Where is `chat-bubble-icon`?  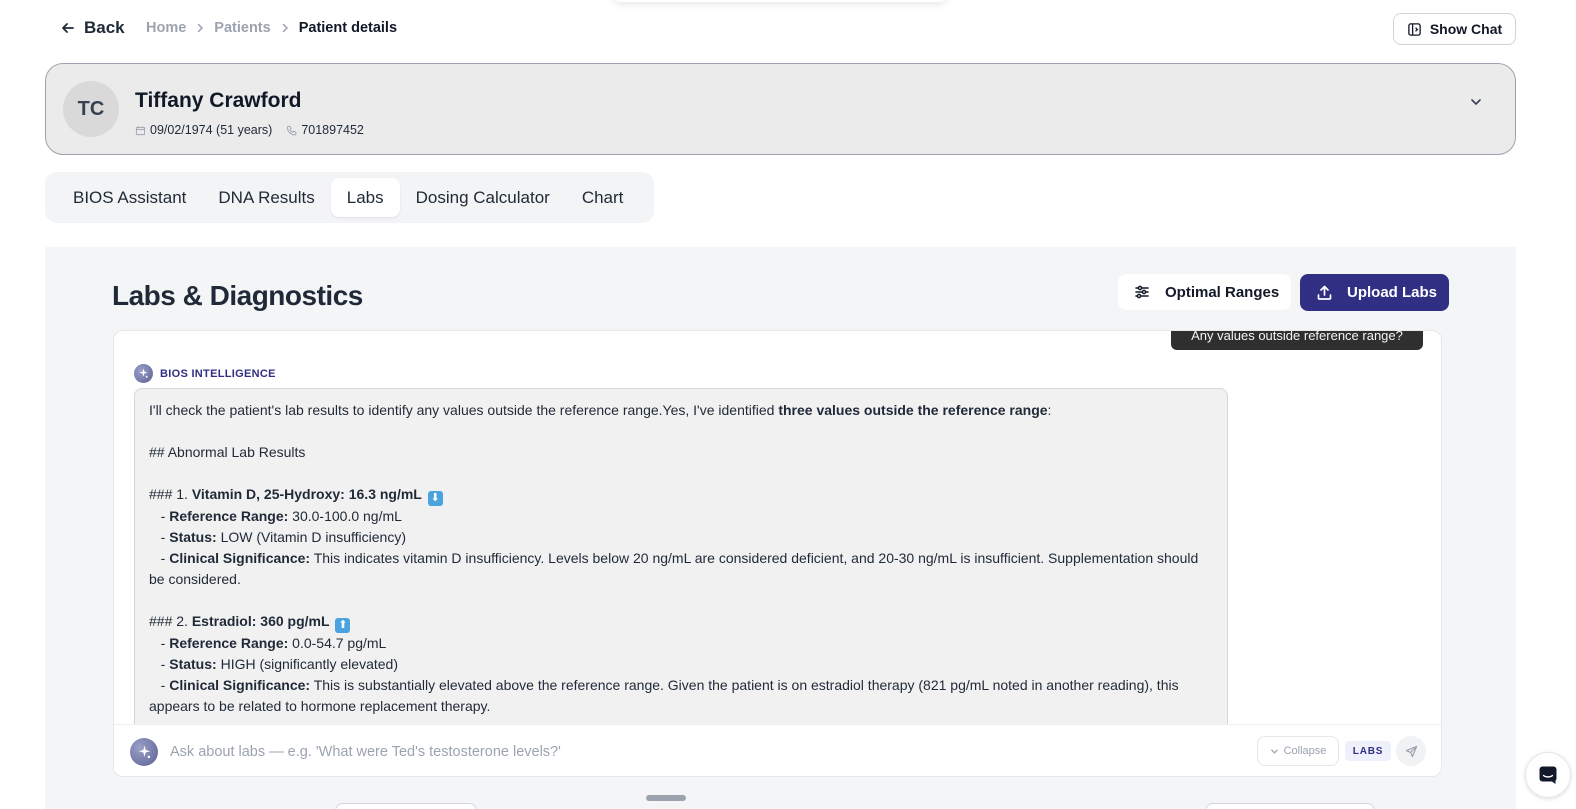 chat-bubble-icon is located at coordinates (1548, 775).